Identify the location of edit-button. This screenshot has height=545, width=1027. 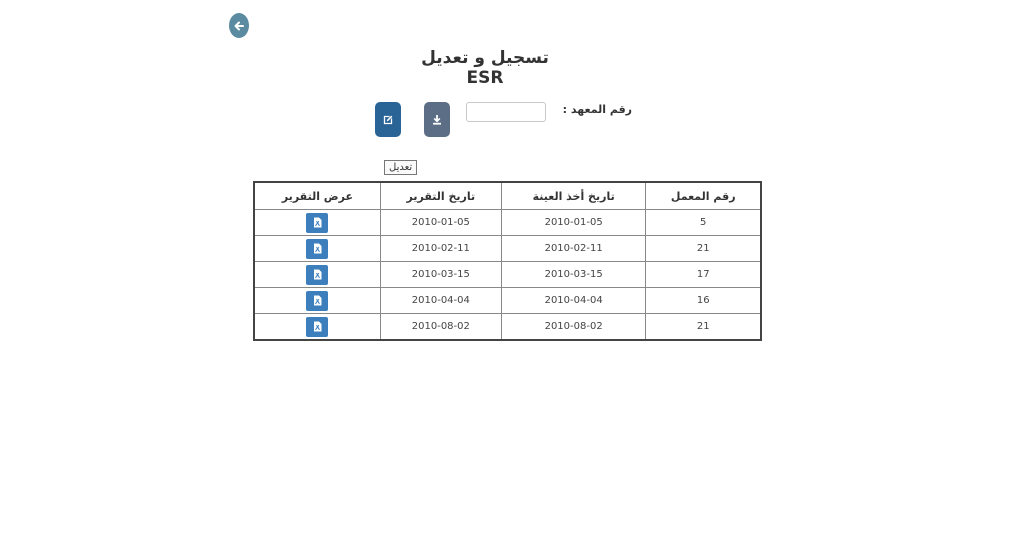
(388, 119).